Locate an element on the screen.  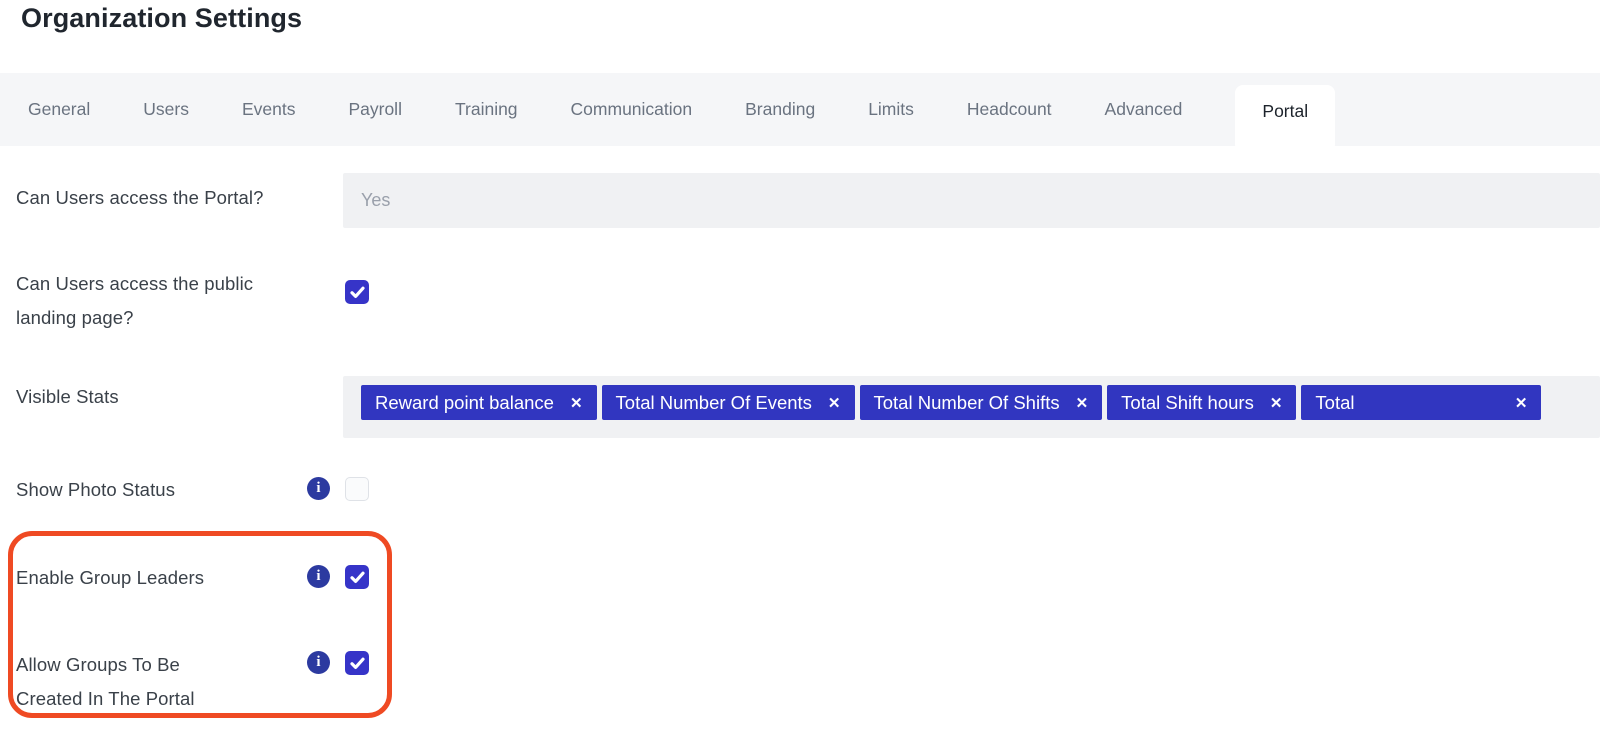
portal-access-value: Yes is located at coordinates (376, 200).